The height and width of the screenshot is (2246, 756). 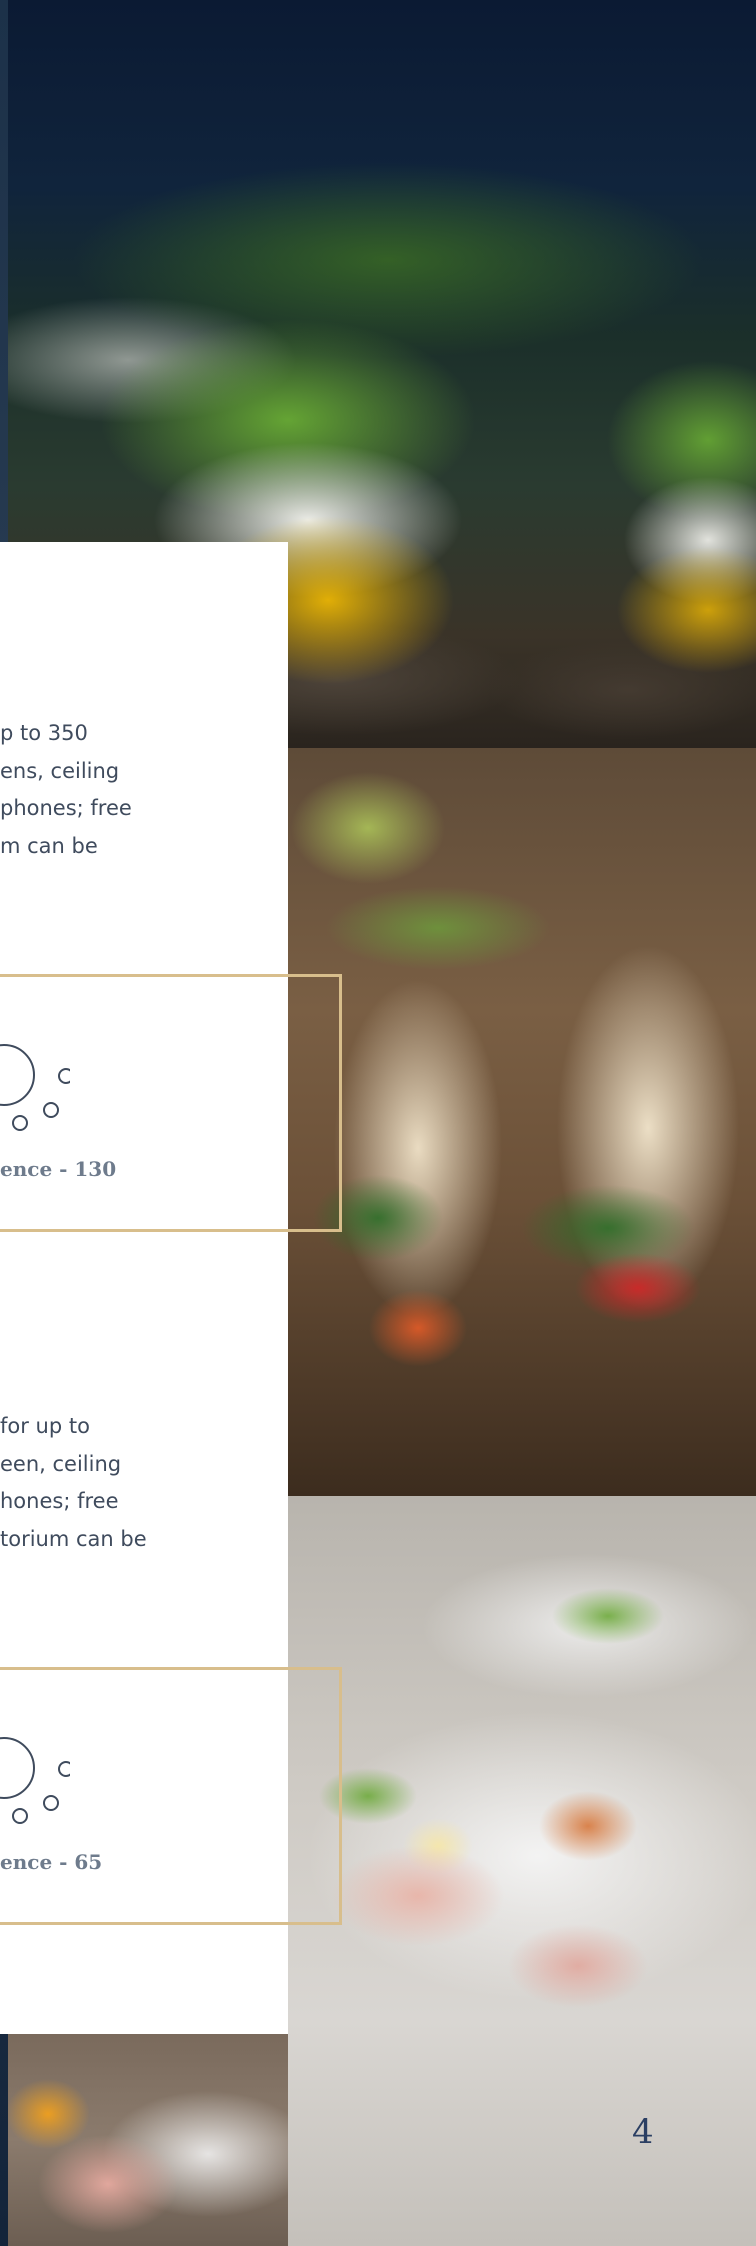 What do you see at coordinates (643, 2132) in the screenshot?
I see `page-number: 4` at bounding box center [643, 2132].